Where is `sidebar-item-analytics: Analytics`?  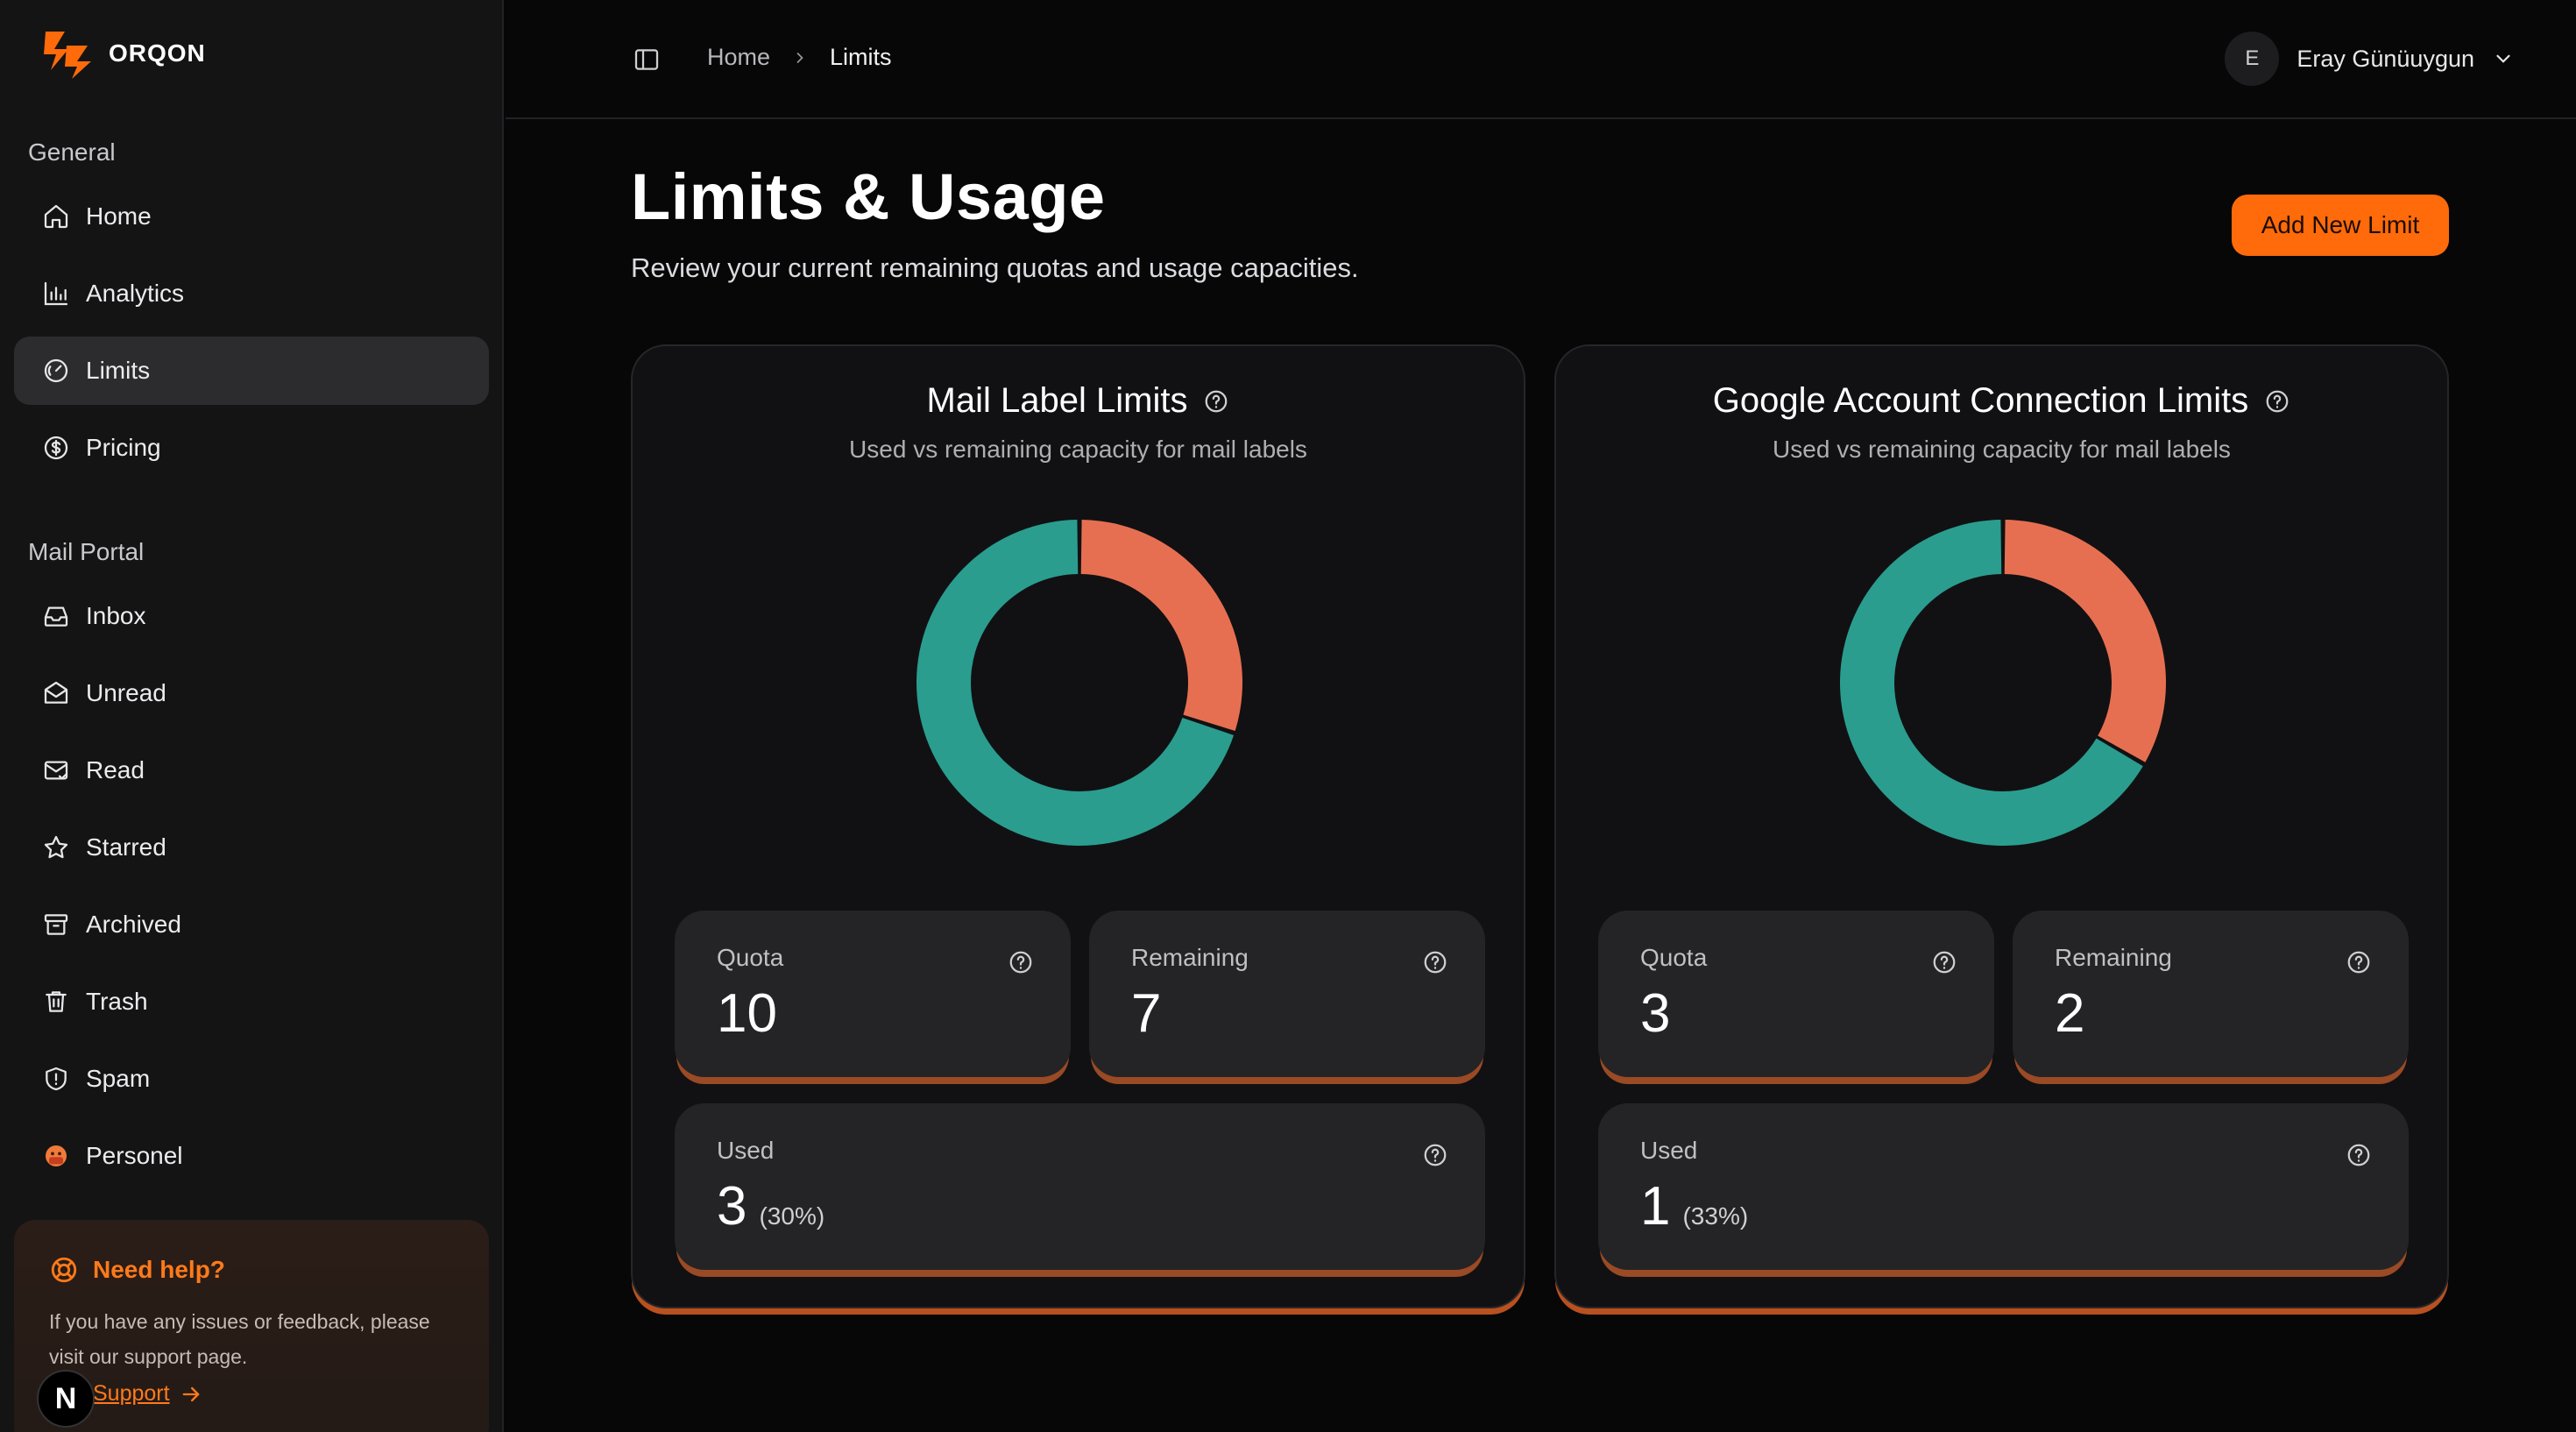 sidebar-item-analytics: Analytics is located at coordinates (251, 293).